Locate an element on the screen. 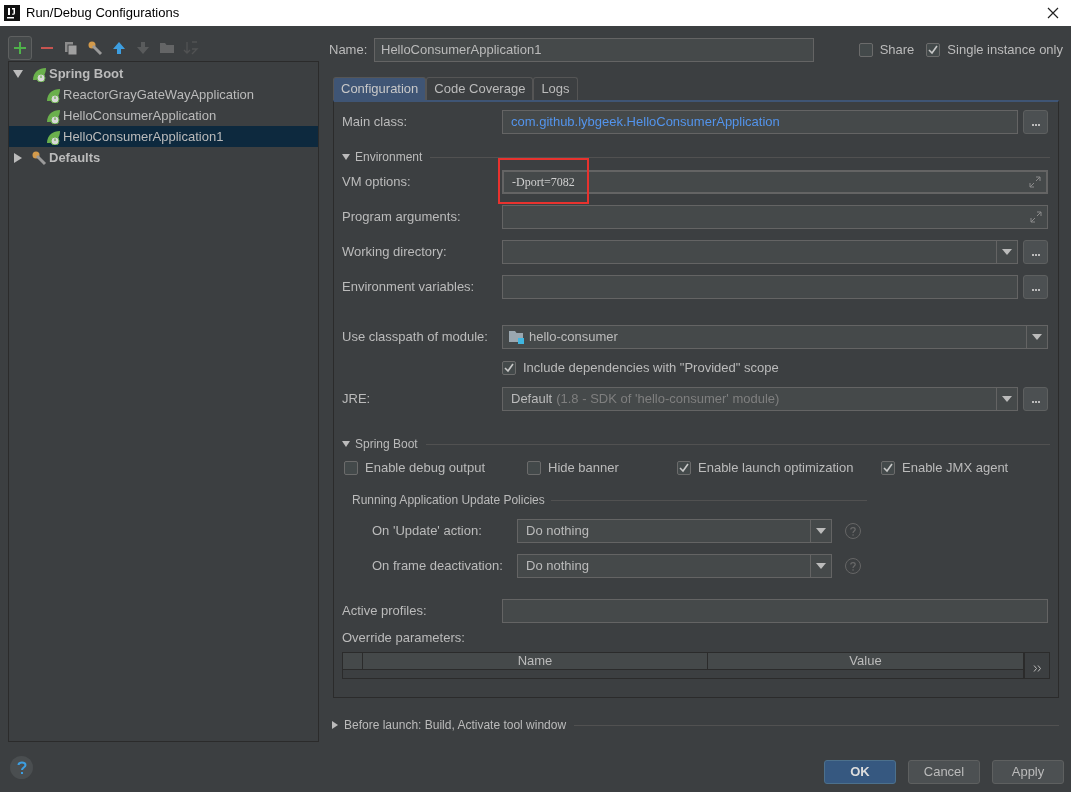  tab: Code Coverage is located at coordinates (480, 88).